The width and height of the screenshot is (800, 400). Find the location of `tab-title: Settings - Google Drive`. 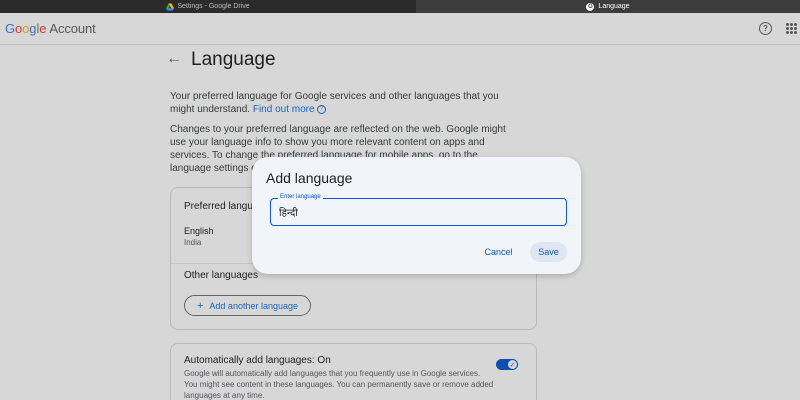

tab-title: Settings - Google Drive is located at coordinates (213, 6).